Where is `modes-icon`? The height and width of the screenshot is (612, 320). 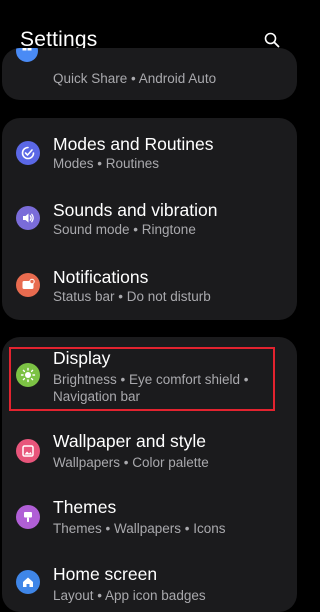
modes-icon is located at coordinates (28, 153).